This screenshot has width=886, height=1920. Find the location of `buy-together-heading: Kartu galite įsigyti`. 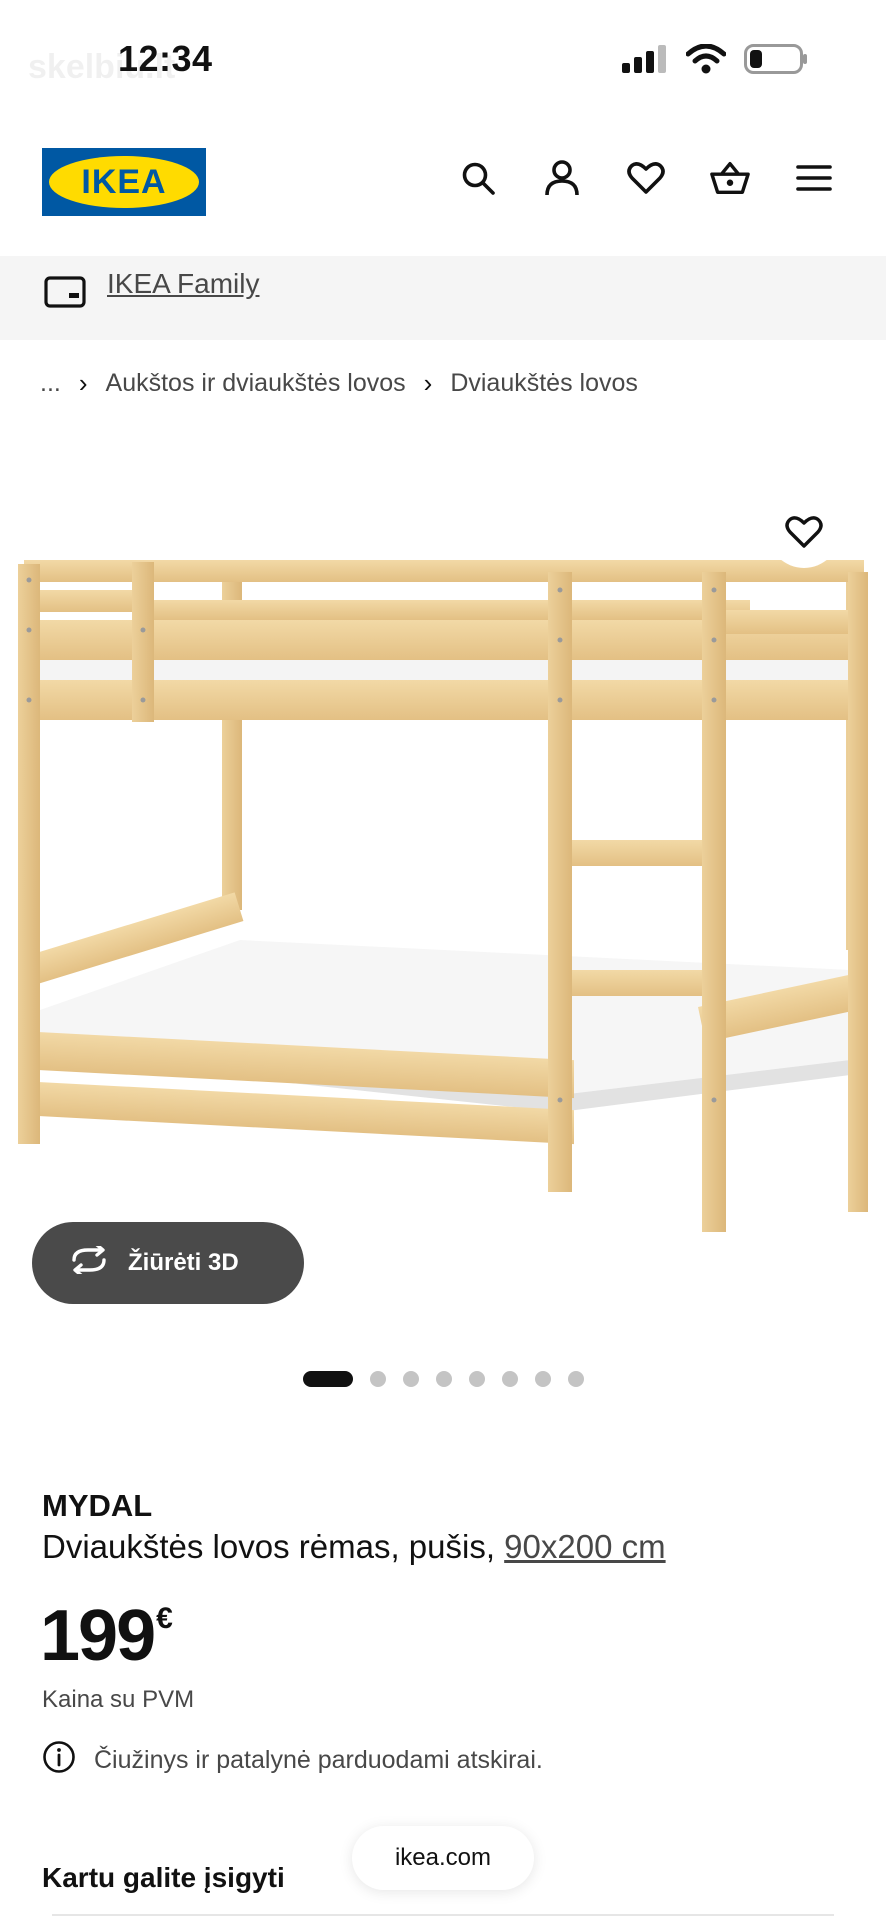

buy-together-heading: Kartu galite įsigyti is located at coordinates (163, 1877).